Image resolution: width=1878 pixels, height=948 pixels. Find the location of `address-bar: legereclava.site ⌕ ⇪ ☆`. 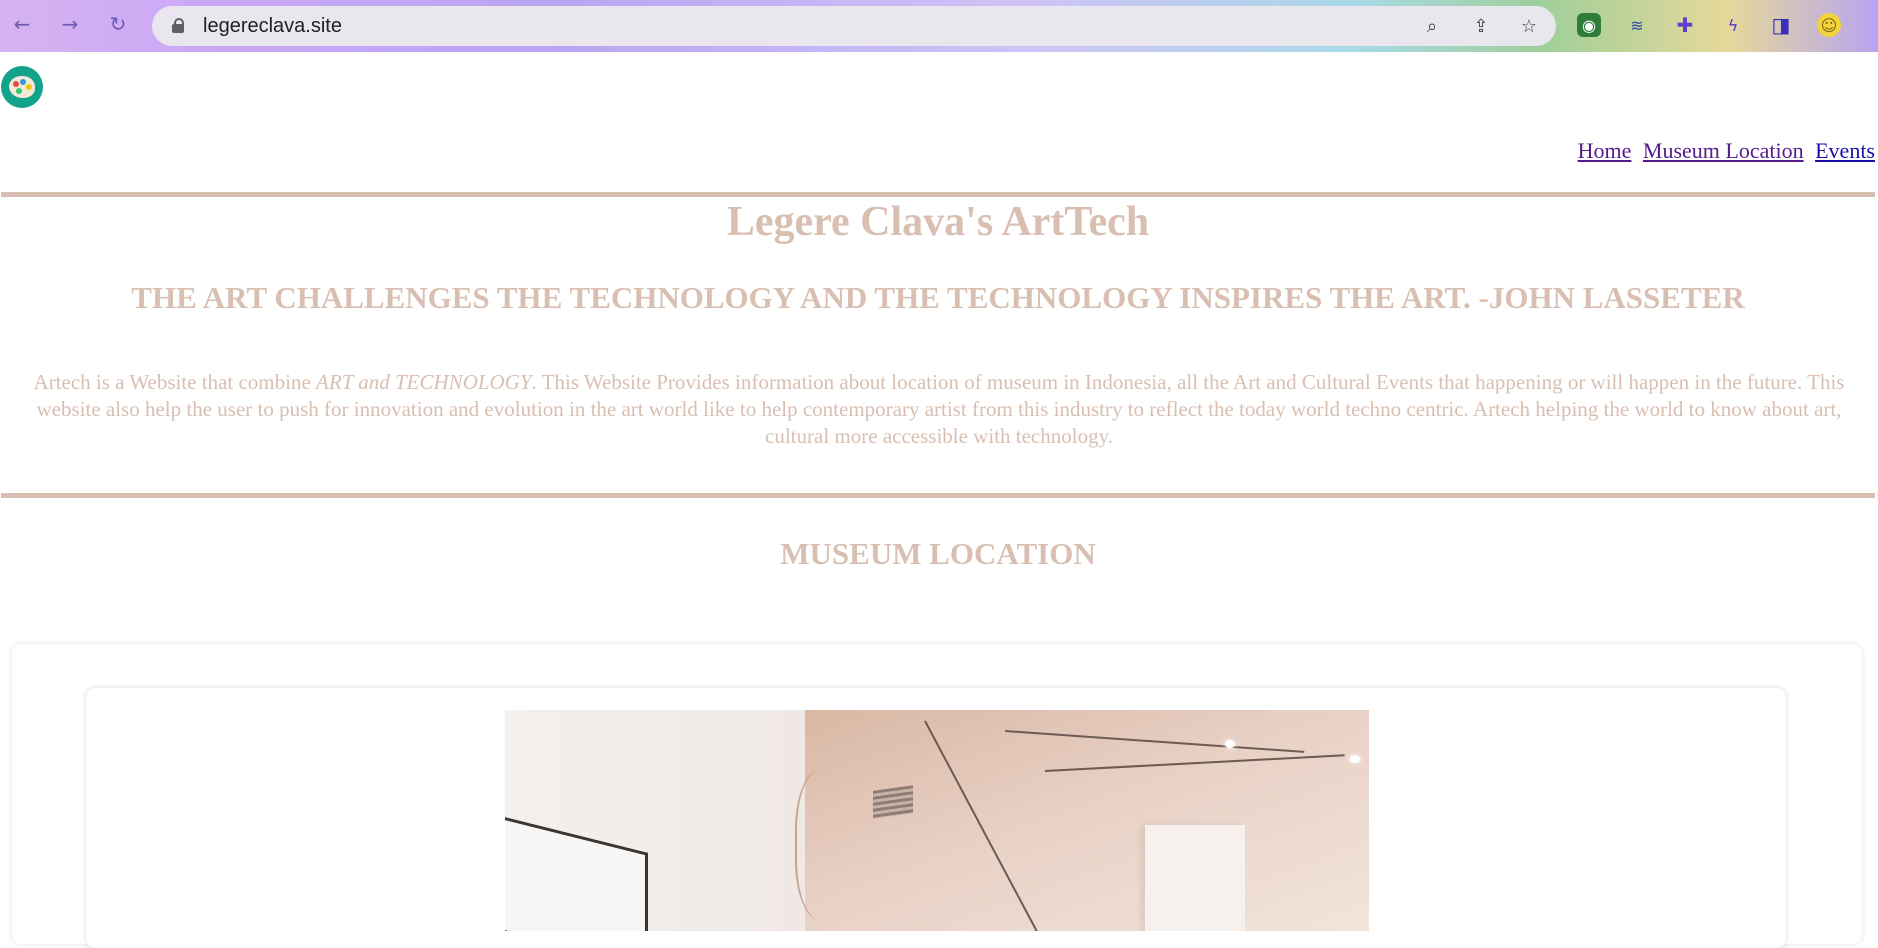

address-bar: legereclava.site ⌕ ⇪ ☆ is located at coordinates (854, 26).